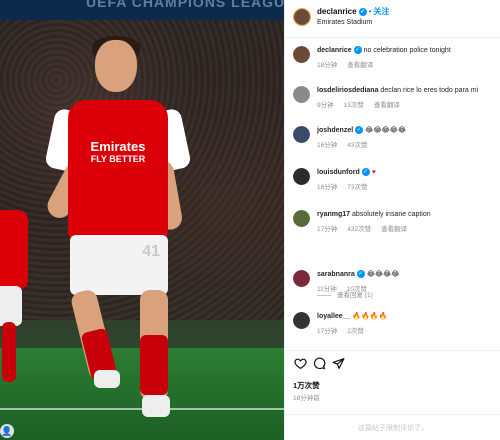  I want to click on comment-body: 😂😂😂😂😂, so click(386, 130).